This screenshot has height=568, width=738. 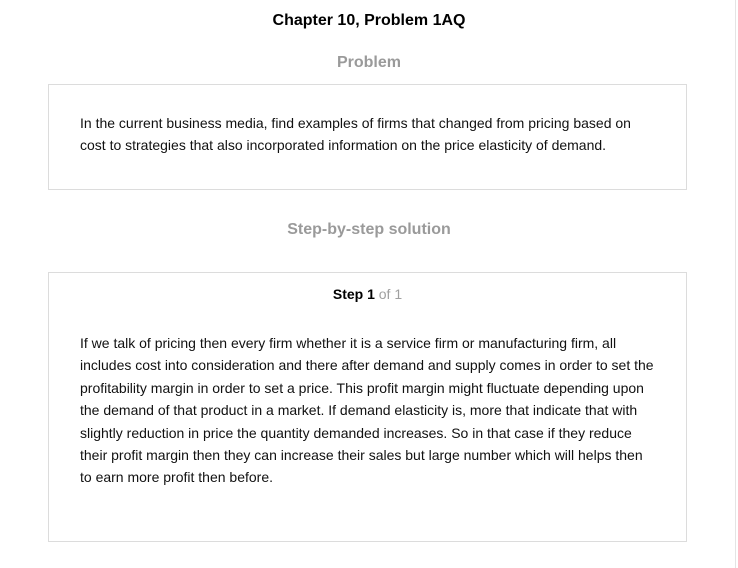 What do you see at coordinates (368, 62) in the screenshot?
I see `problem-heading: Problem` at bounding box center [368, 62].